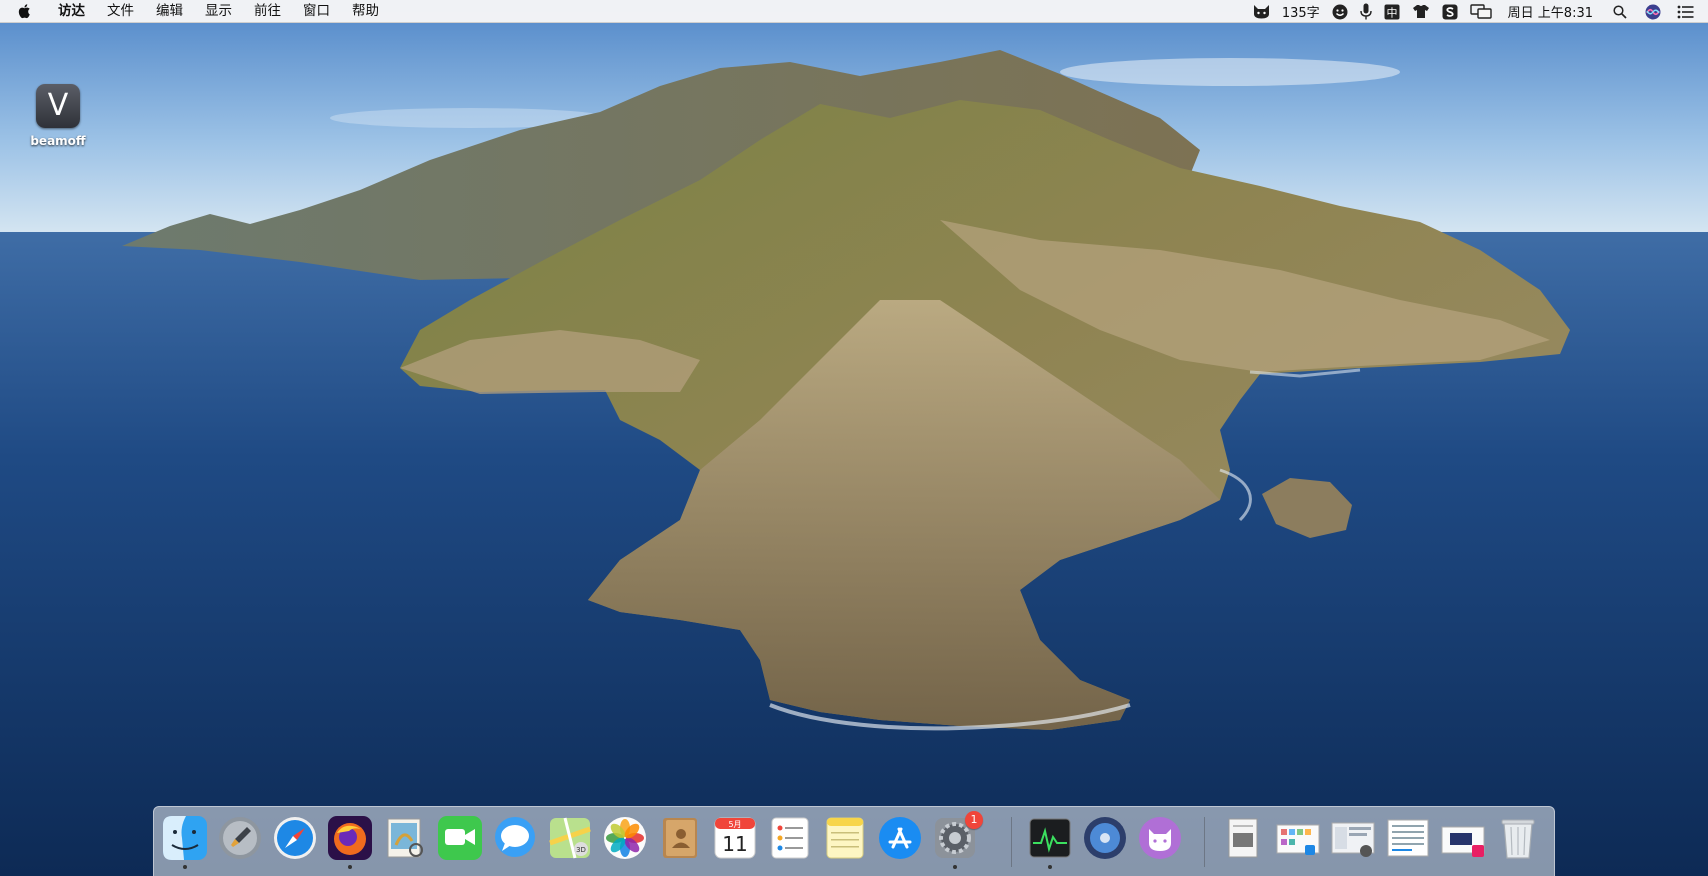 This screenshot has width=1708, height=876. Describe the element at coordinates (316, 11) in the screenshot. I see `menu-window: 窗口` at that location.